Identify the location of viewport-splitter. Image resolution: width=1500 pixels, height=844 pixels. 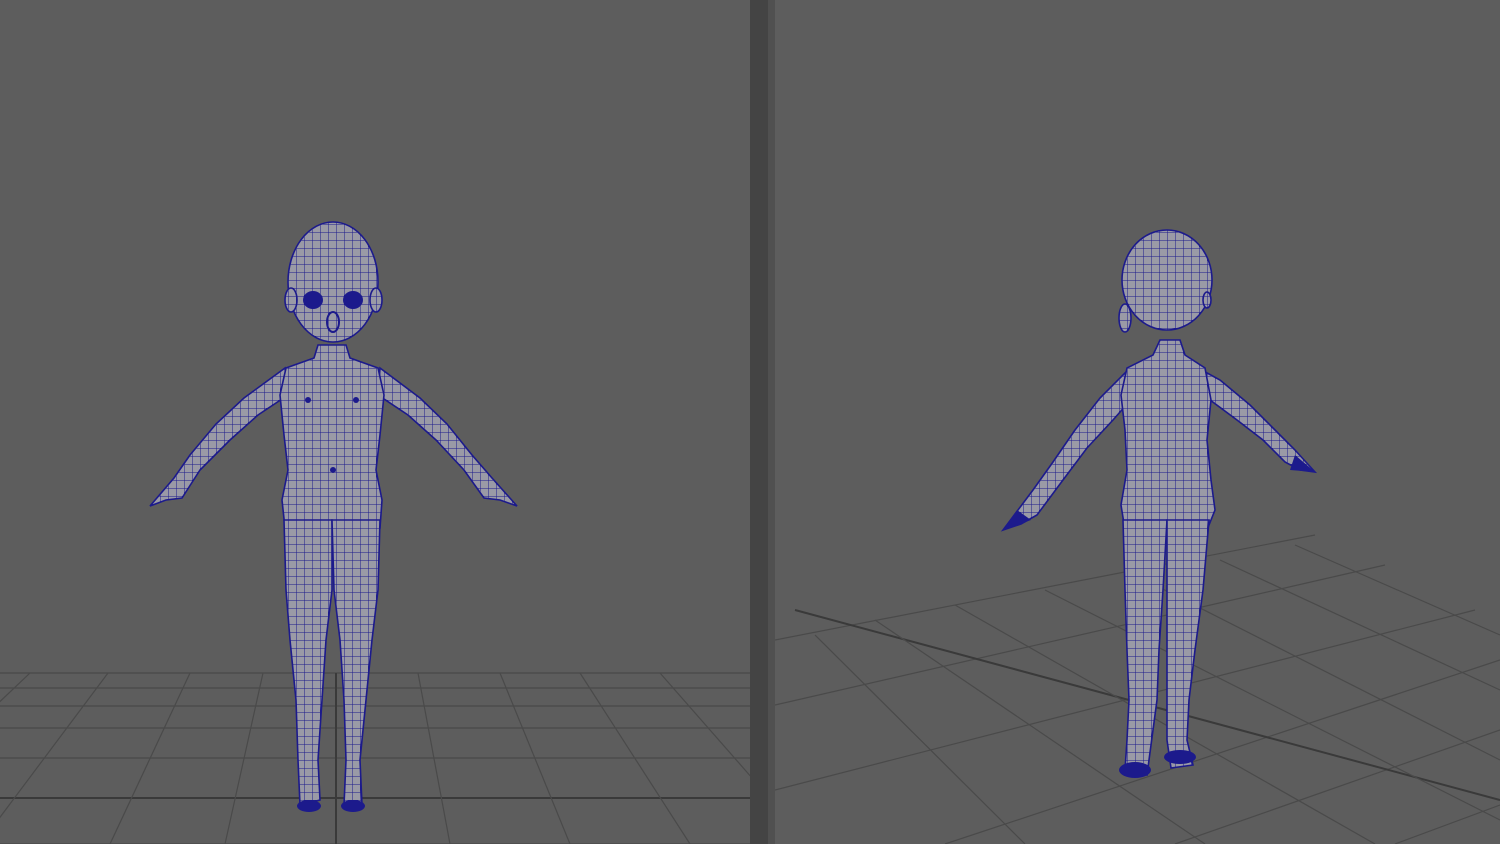
(762, 422).